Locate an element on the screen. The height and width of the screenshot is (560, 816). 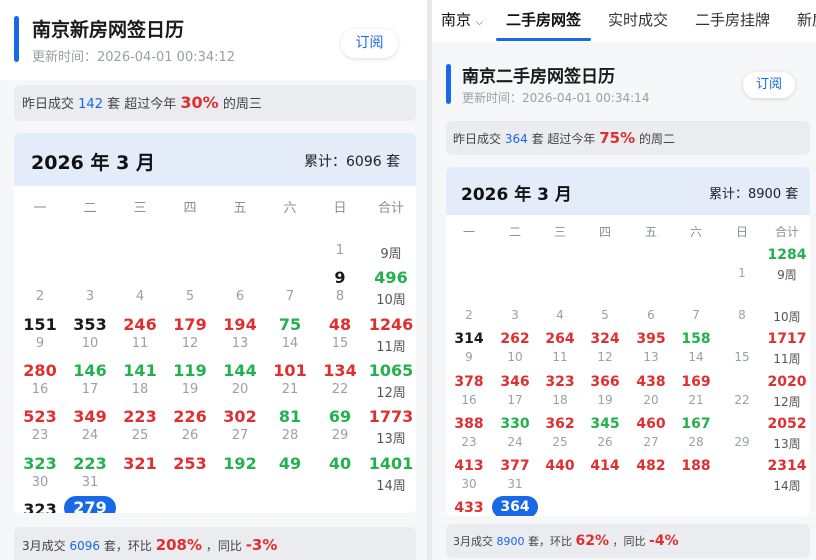
day-number: 8 is located at coordinates (340, 297).